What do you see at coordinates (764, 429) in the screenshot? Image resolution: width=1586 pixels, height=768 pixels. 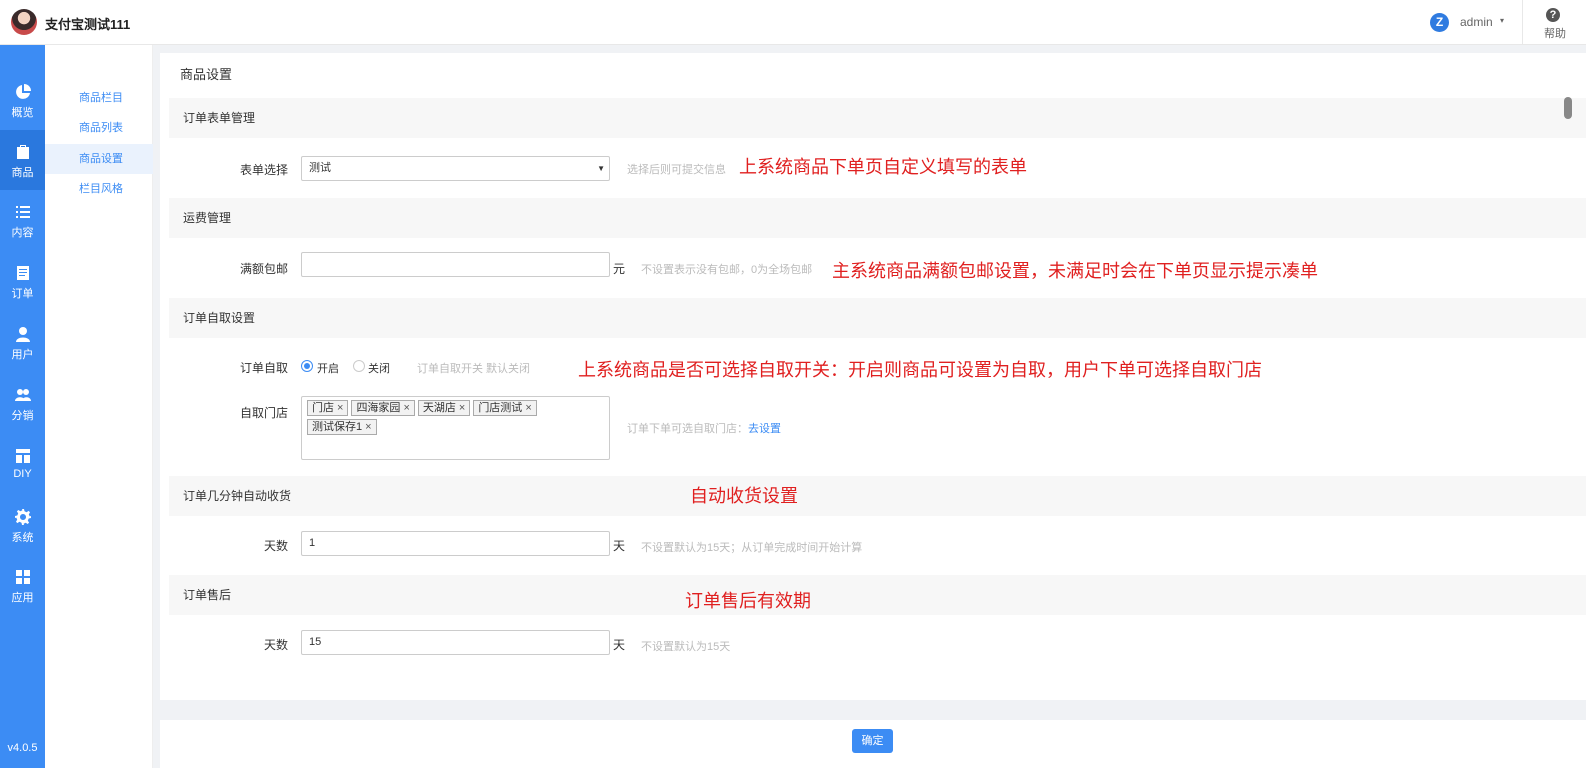 I see `goto-settings-link: 去设置` at bounding box center [764, 429].